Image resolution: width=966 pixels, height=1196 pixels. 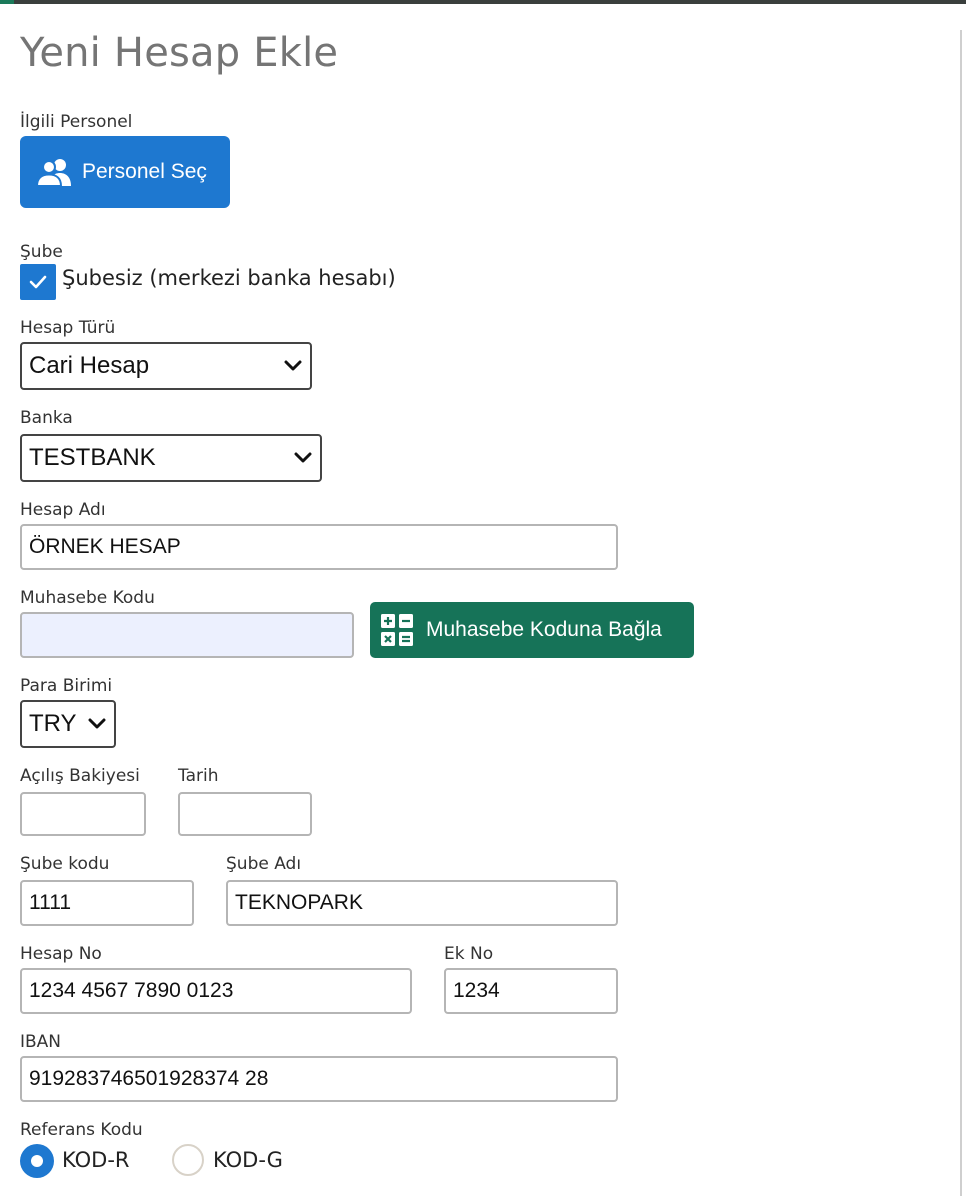 I want to click on muhasebe-koduna-bagla-button: Muhasebe Koduna Bağla, so click(x=532, y=630).